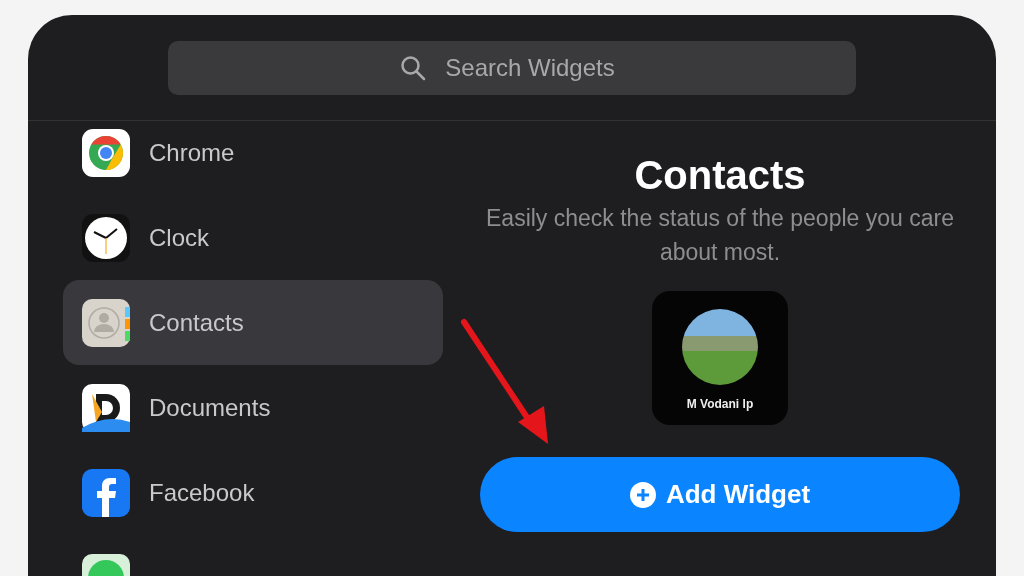 Image resolution: width=1024 pixels, height=576 pixels. I want to click on clock-icon, so click(106, 237).